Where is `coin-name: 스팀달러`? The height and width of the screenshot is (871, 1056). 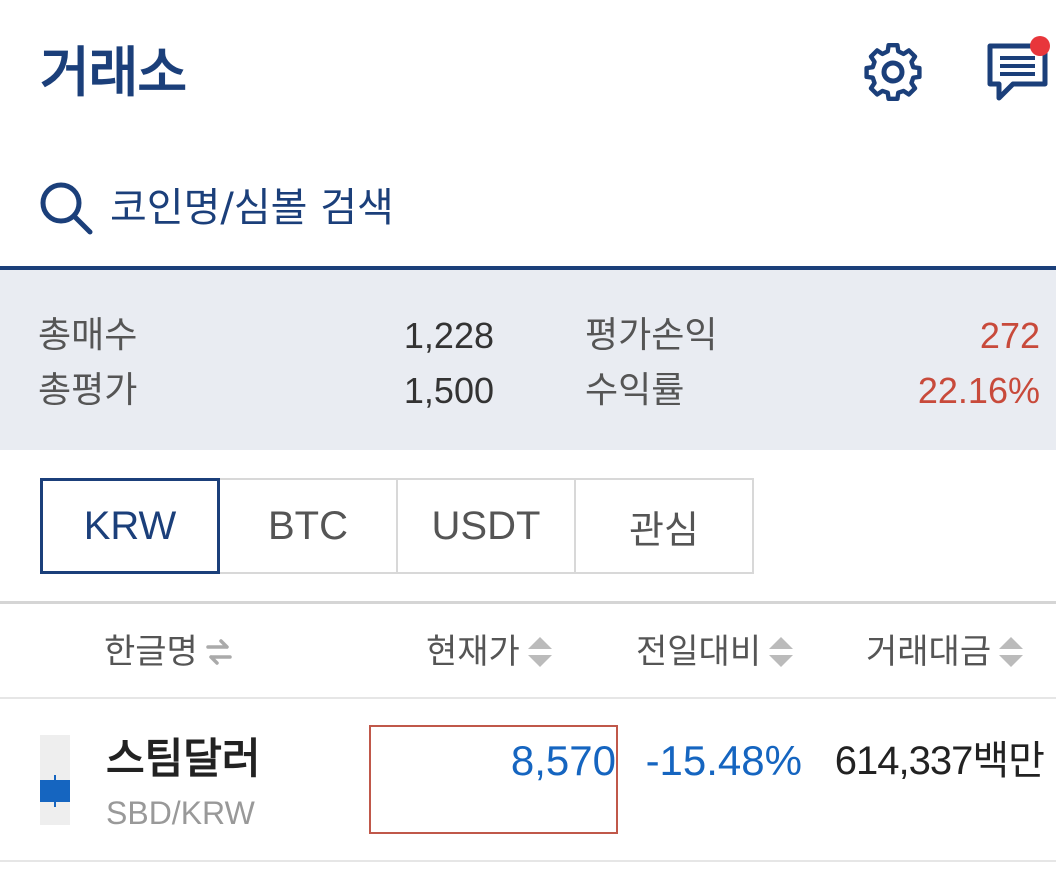 coin-name: 스팀달러 is located at coordinates (183, 758).